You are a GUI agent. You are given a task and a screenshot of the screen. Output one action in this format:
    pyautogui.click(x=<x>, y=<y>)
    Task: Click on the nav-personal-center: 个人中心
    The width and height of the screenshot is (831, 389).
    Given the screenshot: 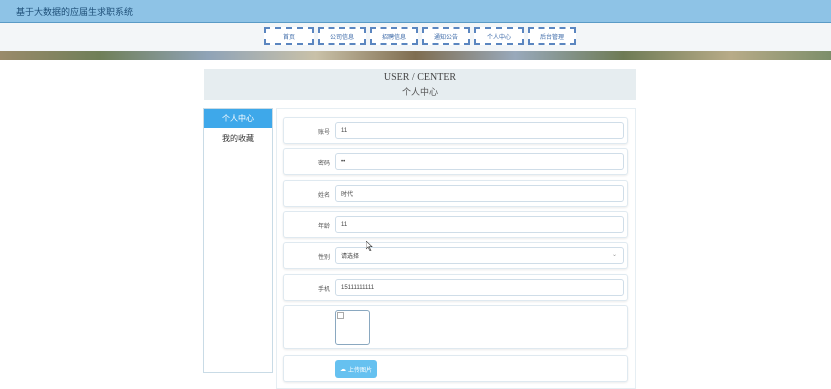 What is the action you would take?
    pyautogui.click(x=499, y=36)
    